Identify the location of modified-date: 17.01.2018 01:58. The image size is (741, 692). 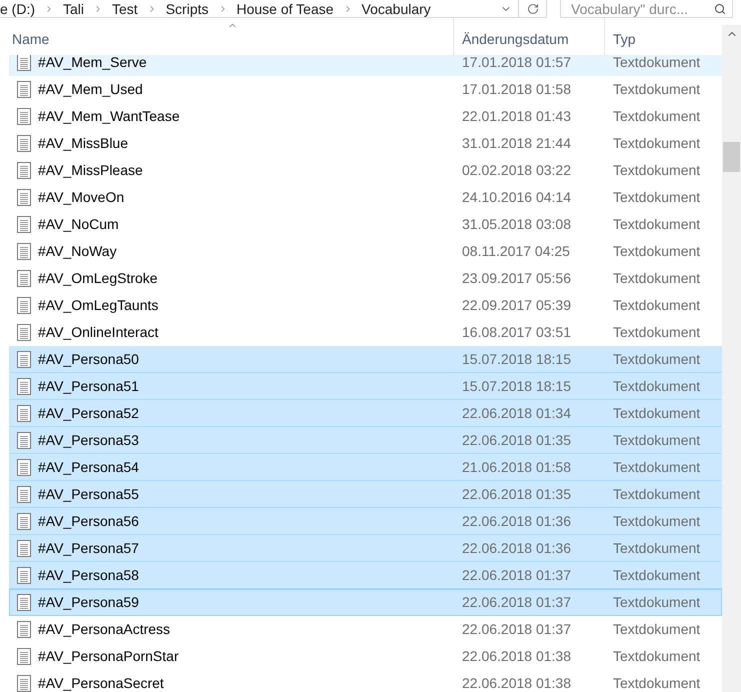
(516, 89).